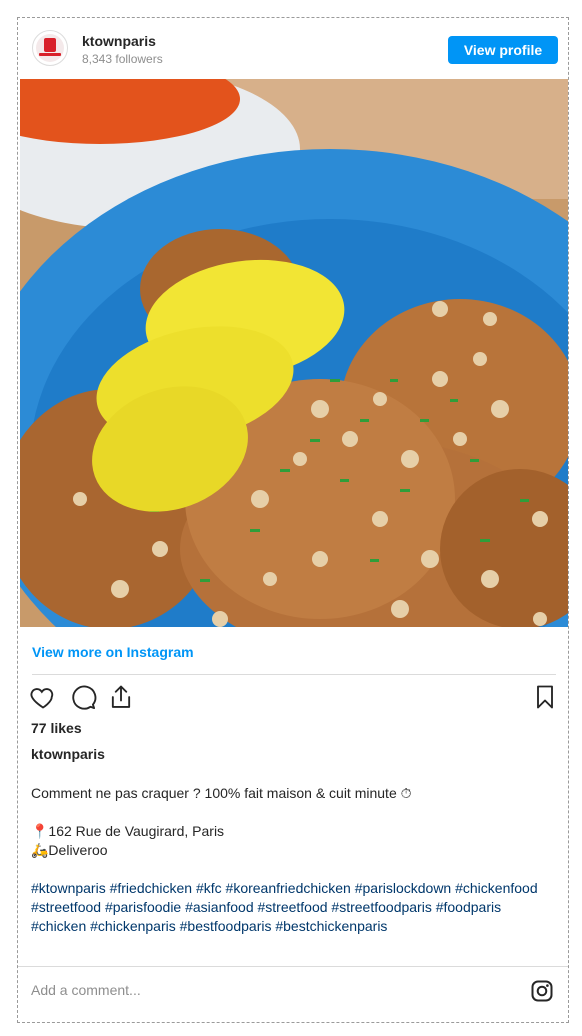  What do you see at coordinates (503, 50) in the screenshot?
I see `view-profile-button: View profile` at bounding box center [503, 50].